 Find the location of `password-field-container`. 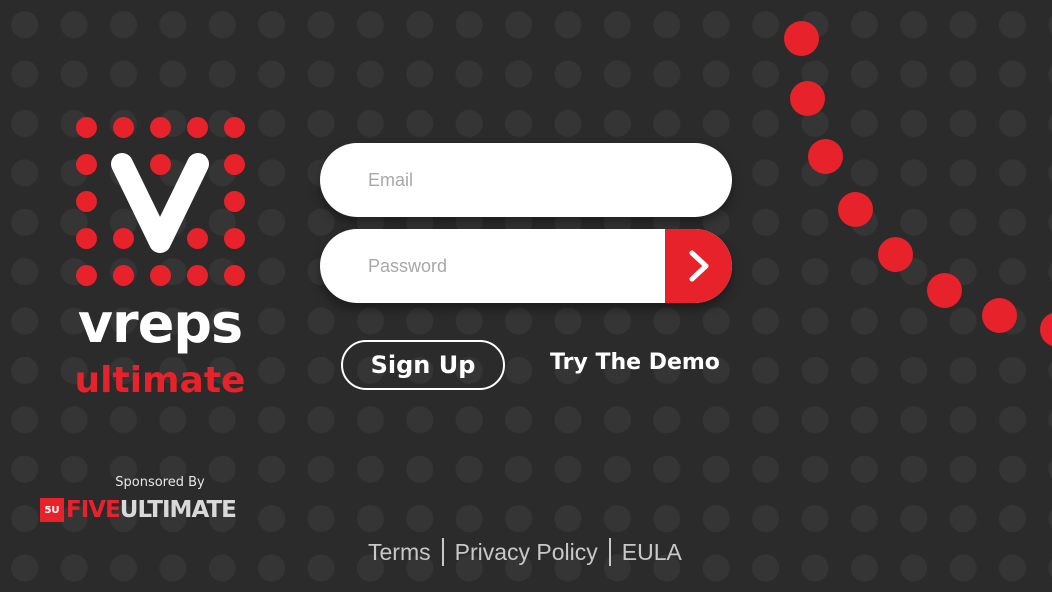

password-field-container is located at coordinates (526, 266).